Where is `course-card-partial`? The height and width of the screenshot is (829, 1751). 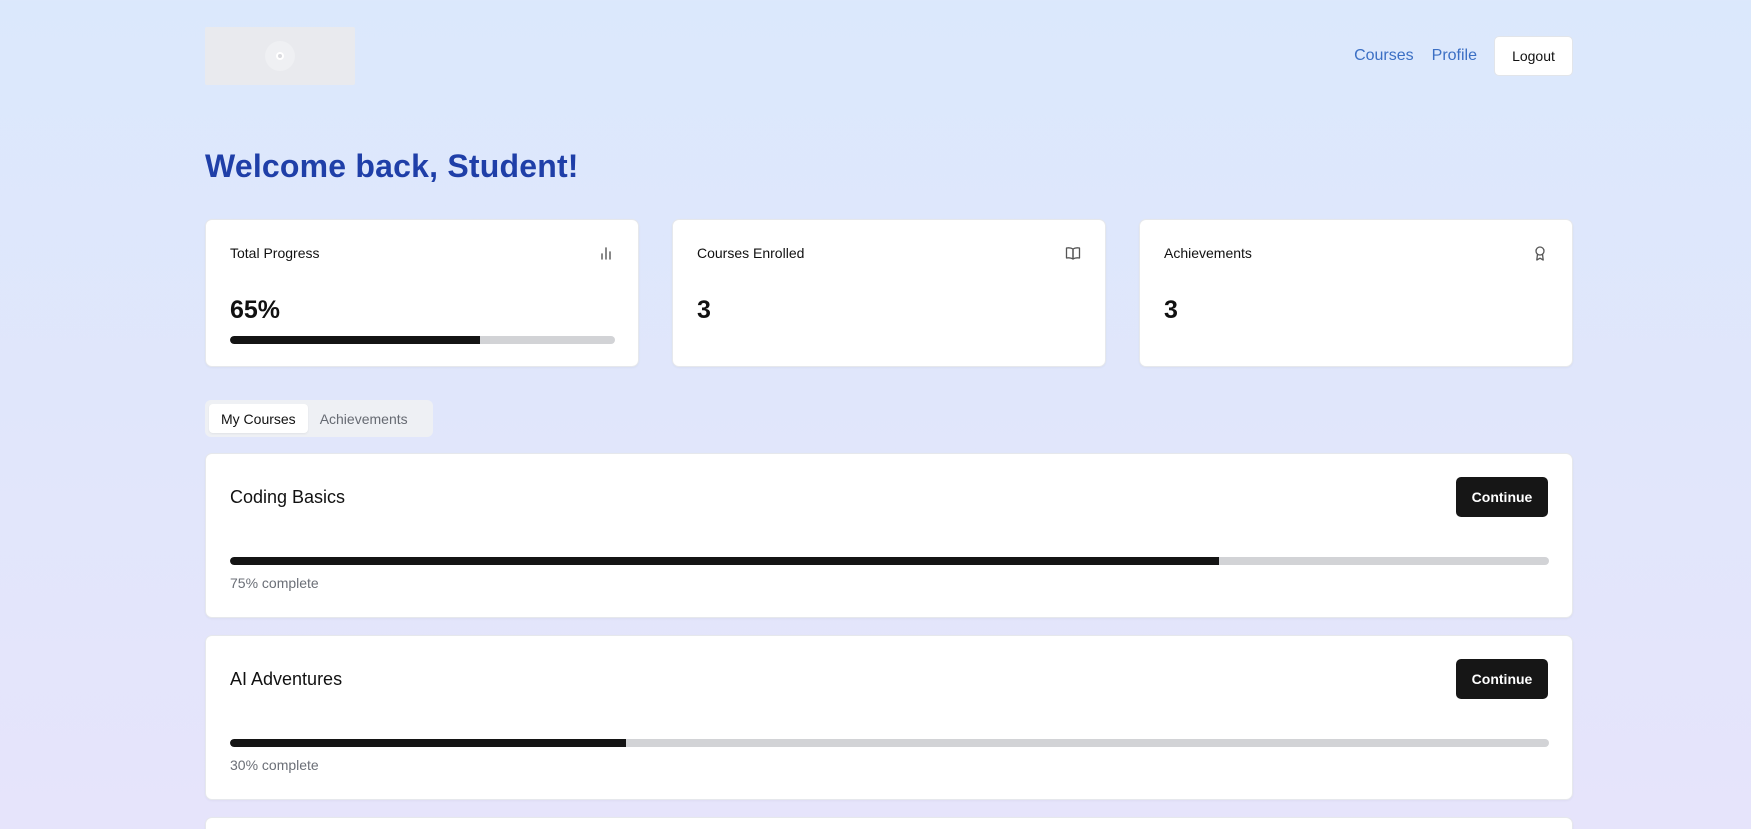 course-card-partial is located at coordinates (889, 823).